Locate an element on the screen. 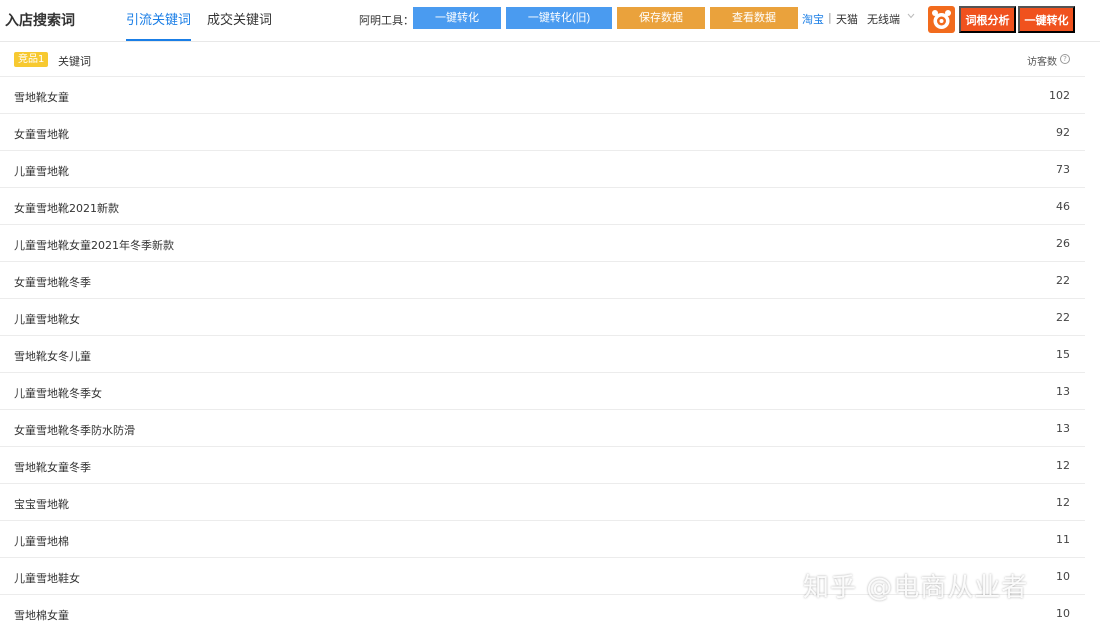  keyword-cell: 宝宝雪地靴 is located at coordinates (41, 504).